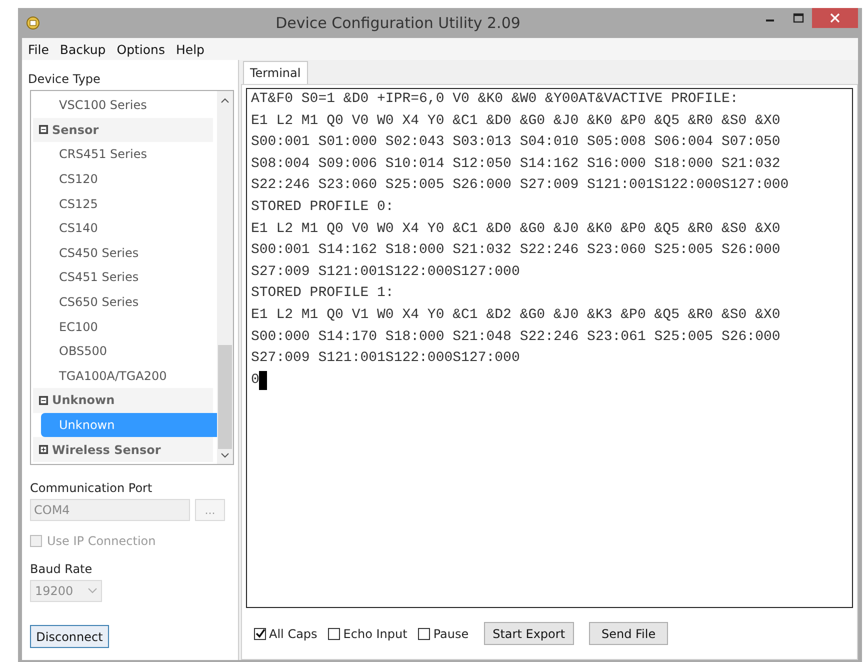 The height and width of the screenshot is (662, 864). What do you see at coordinates (515, 337) in the screenshot?
I see `terminal-line: S00:000 S14:170 S18:000 S21:048 S22:246 S23:061 S25:005 S26:000` at bounding box center [515, 337].